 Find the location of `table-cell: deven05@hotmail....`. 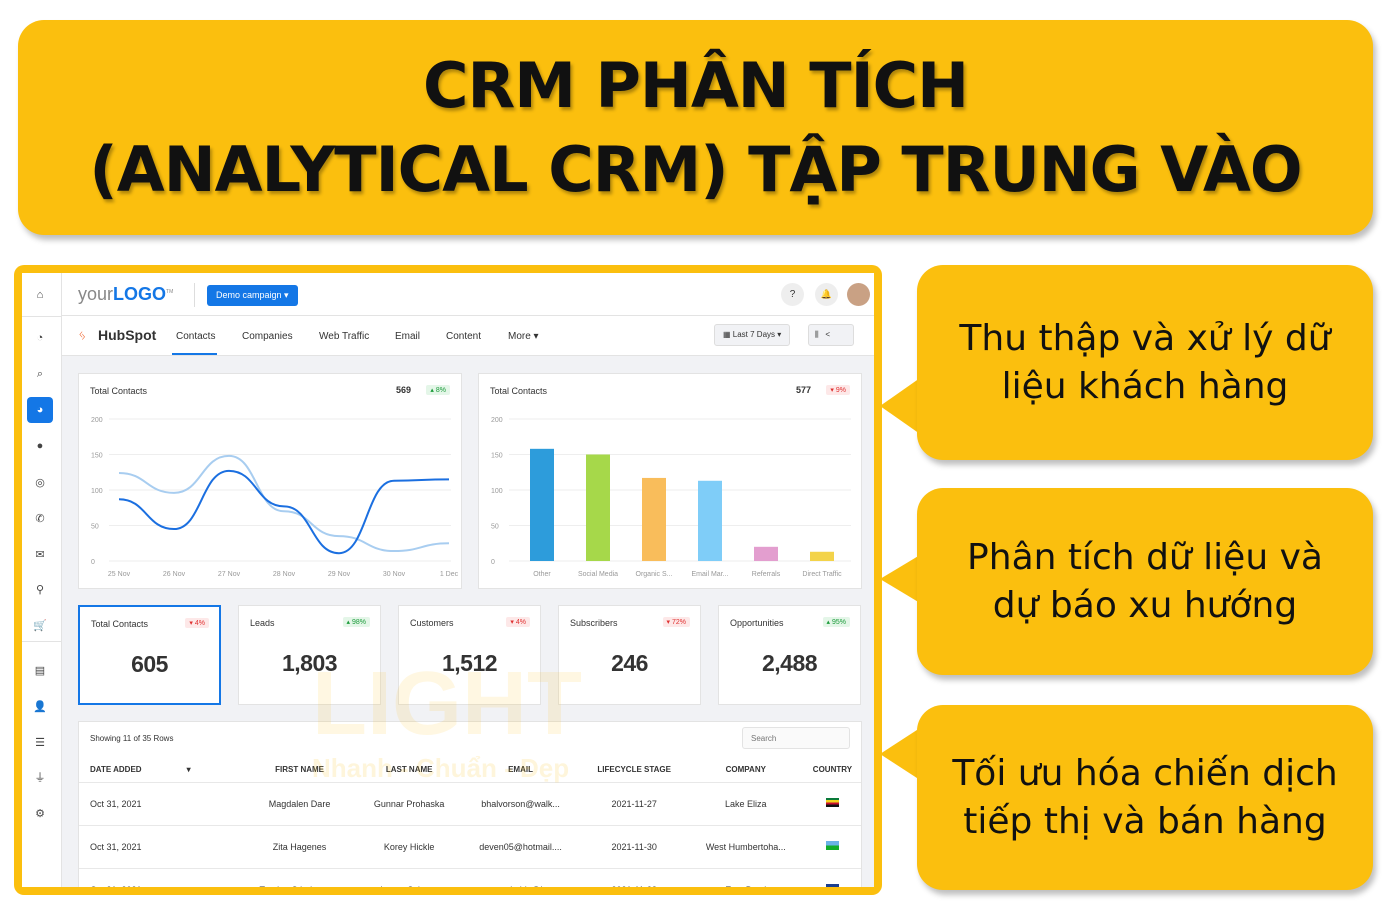

table-cell: deven05@hotmail.... is located at coordinates (520, 847).